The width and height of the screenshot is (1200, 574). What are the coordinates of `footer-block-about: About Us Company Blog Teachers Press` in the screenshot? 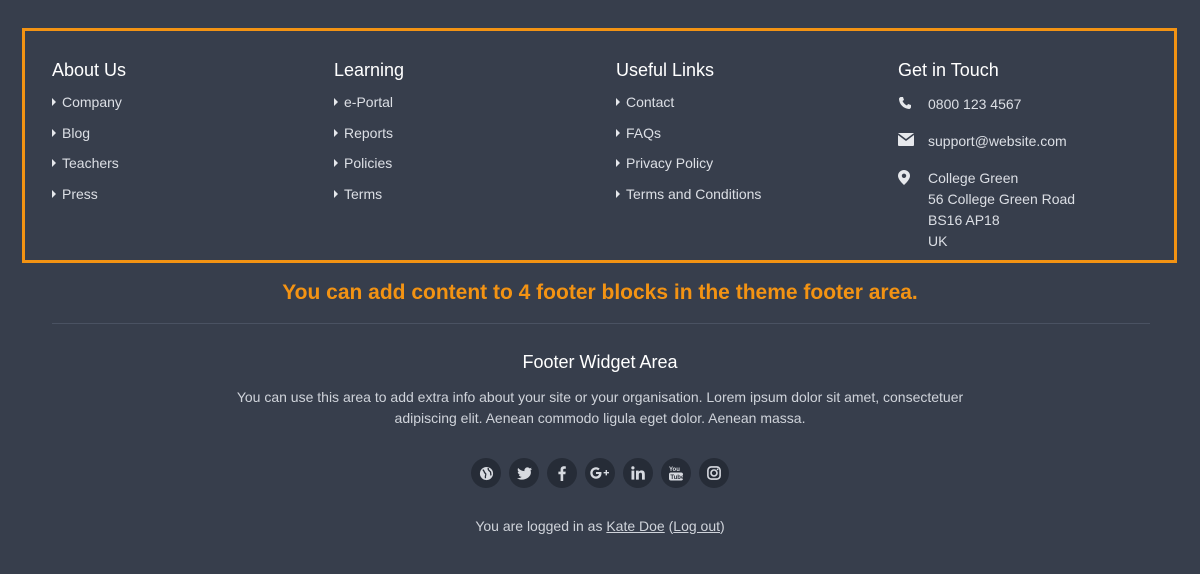 It's located at (89, 137).